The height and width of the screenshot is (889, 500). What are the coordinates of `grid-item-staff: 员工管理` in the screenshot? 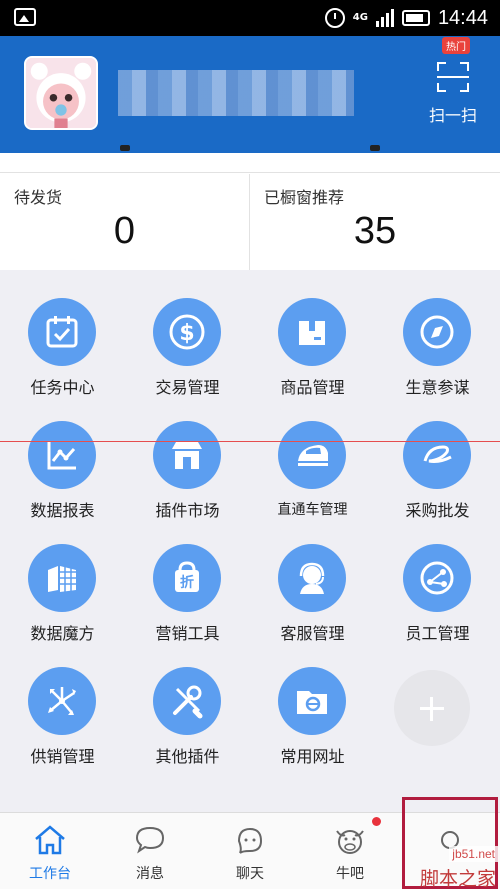 It's located at (437, 579).